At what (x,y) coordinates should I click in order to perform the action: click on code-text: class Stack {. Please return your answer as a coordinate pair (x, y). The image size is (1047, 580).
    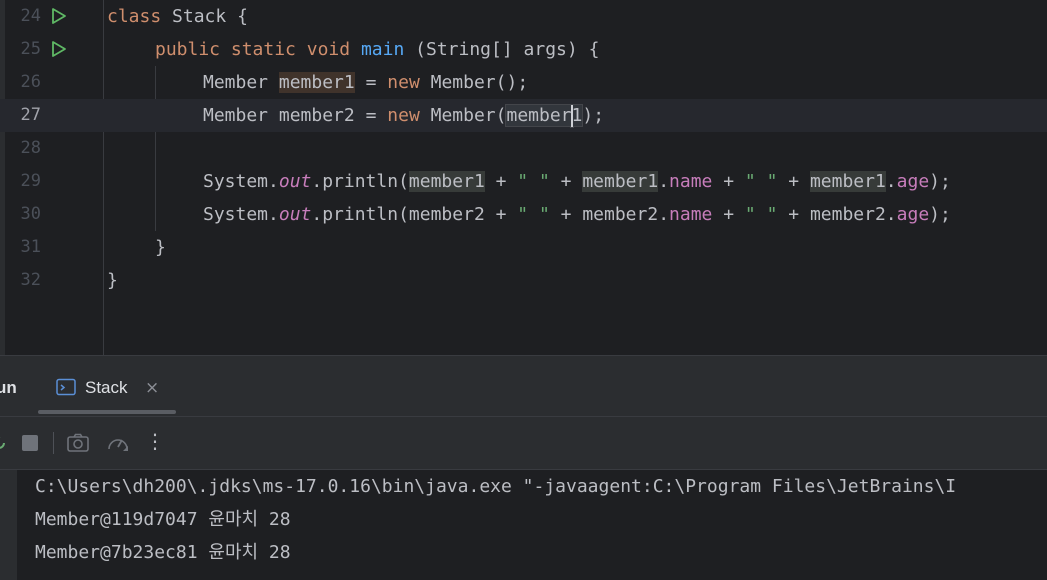
    Looking at the image, I should click on (177, 16).